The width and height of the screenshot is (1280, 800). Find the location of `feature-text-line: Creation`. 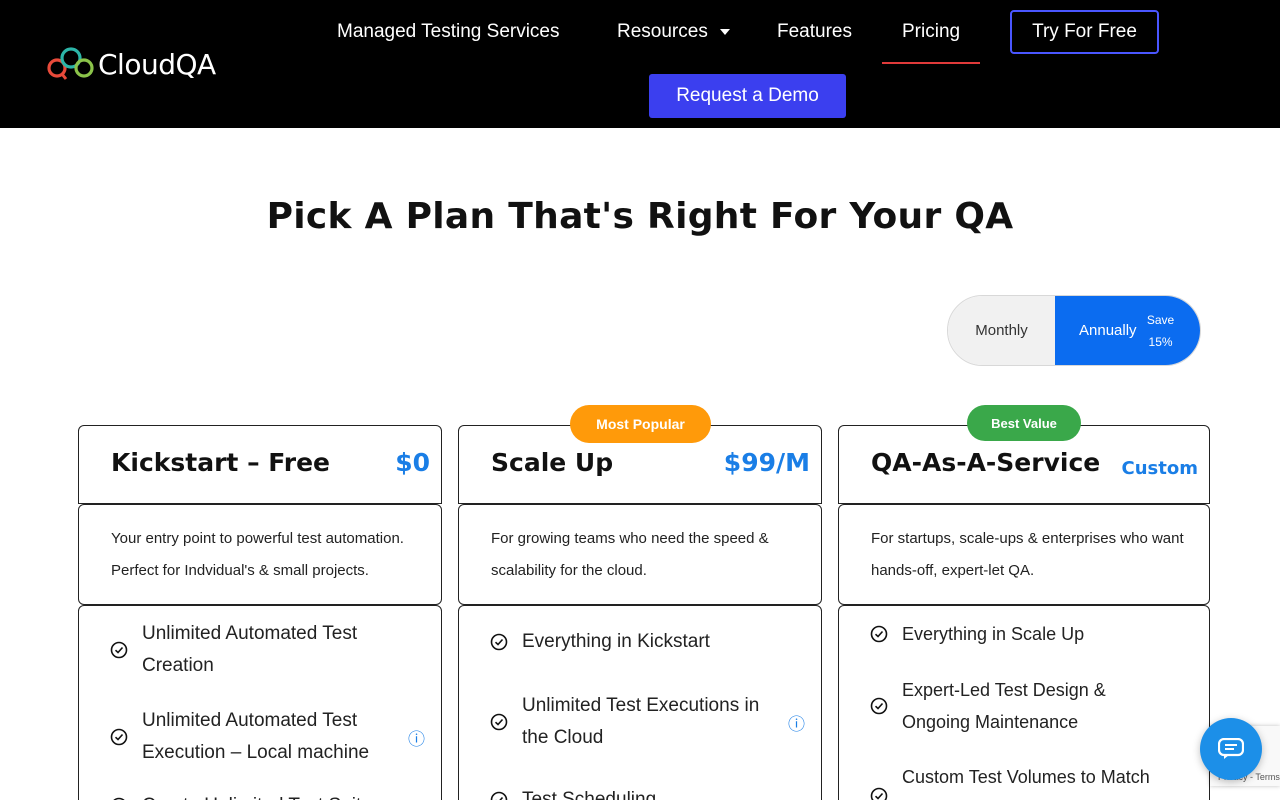

feature-text-line: Creation is located at coordinates (178, 665).